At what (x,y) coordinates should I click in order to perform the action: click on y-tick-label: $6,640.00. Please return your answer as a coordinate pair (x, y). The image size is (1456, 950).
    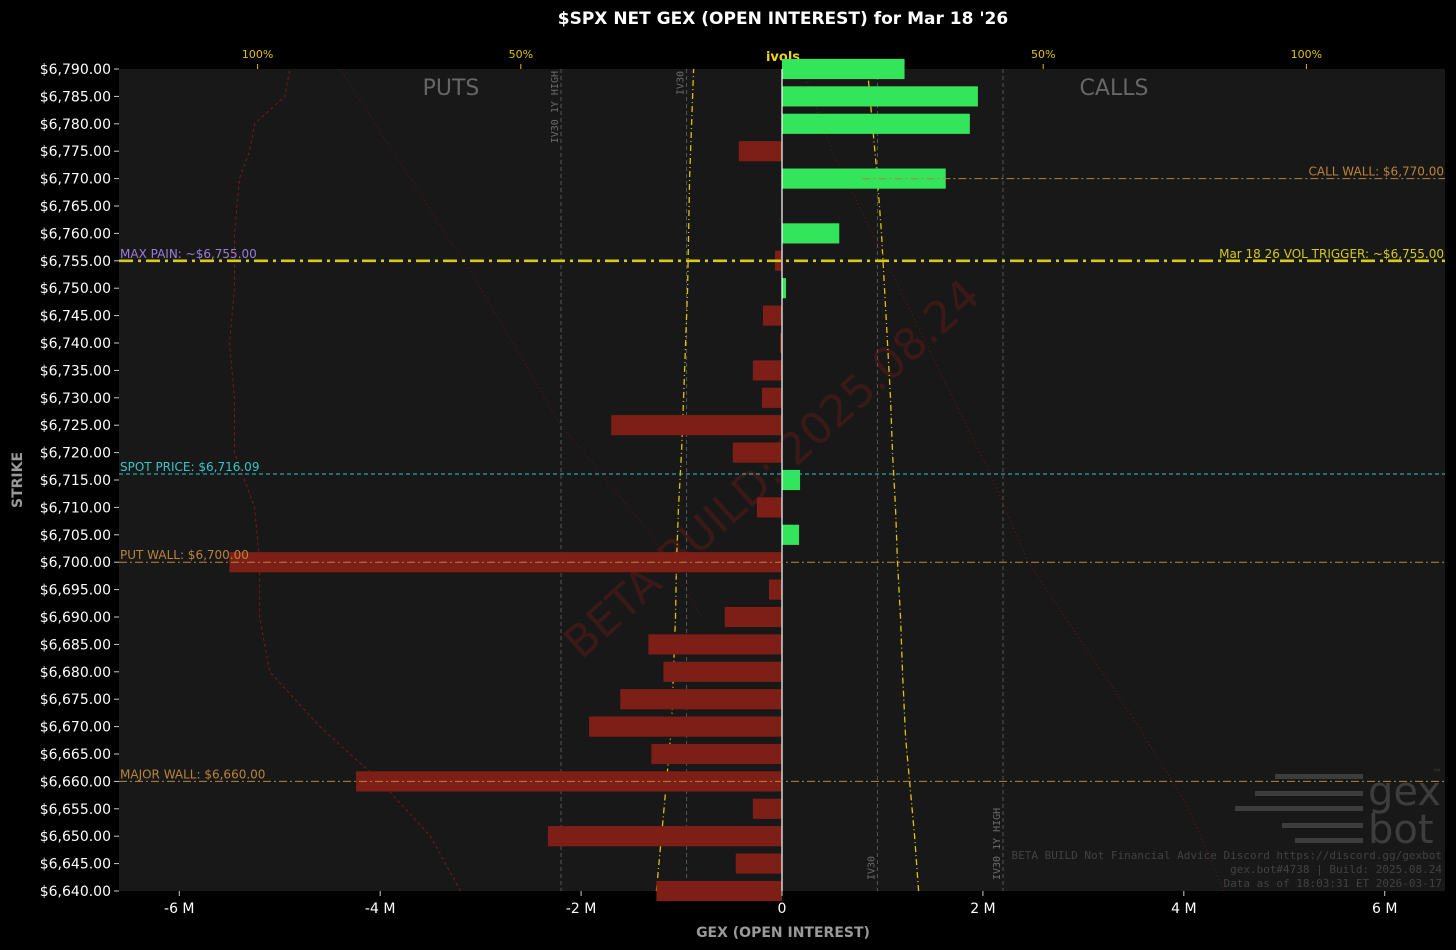
    Looking at the image, I should click on (75, 892).